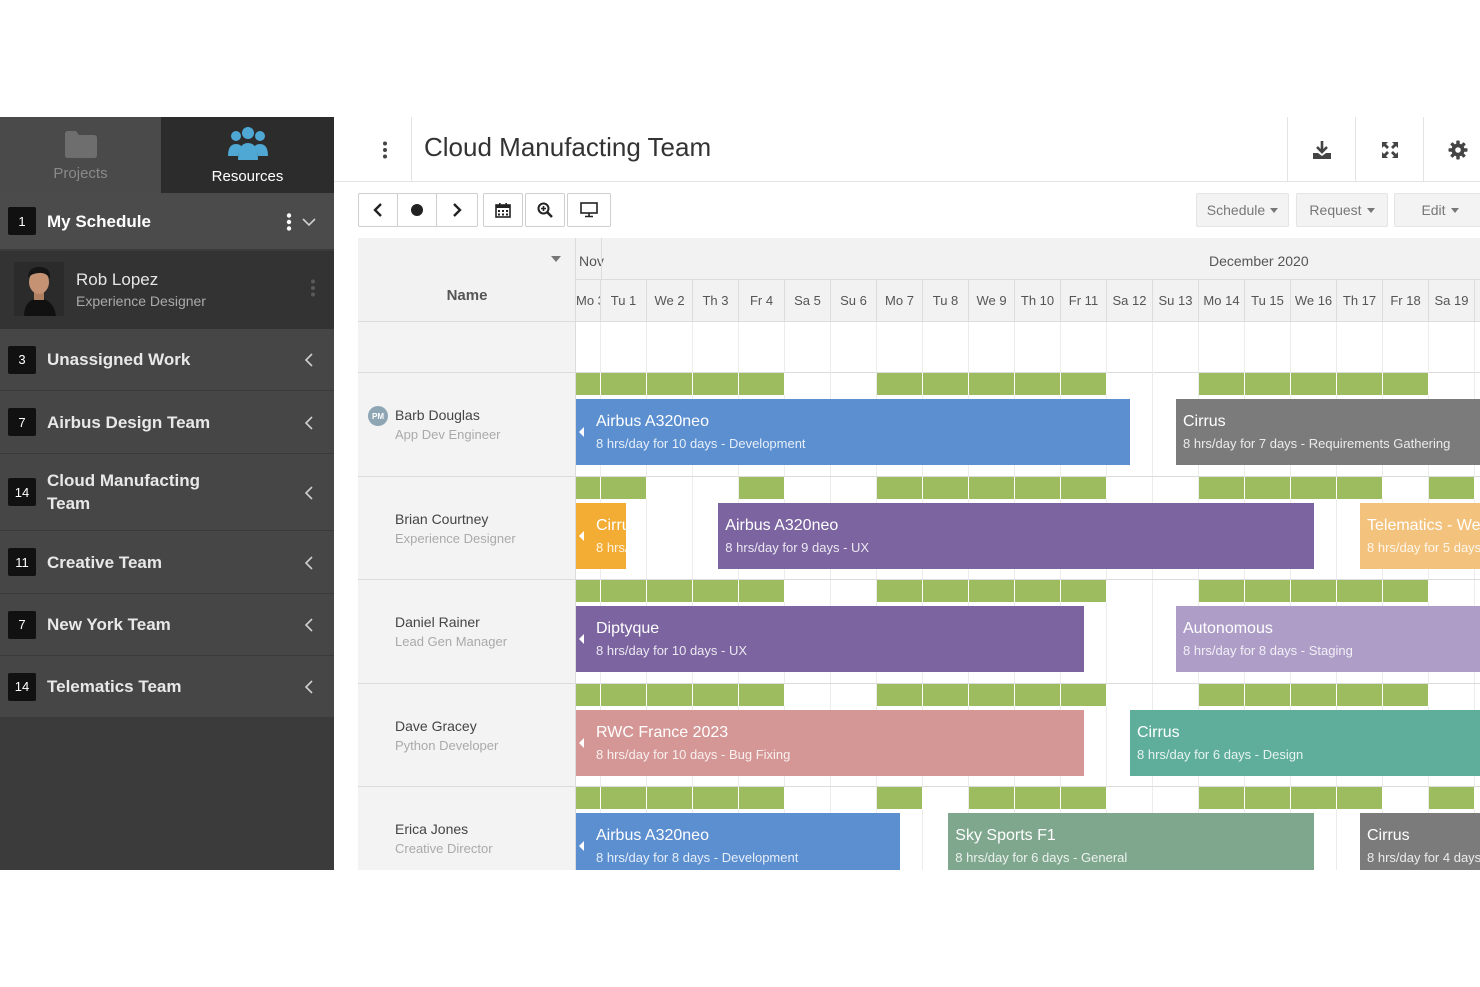 The height and width of the screenshot is (987, 1480). I want to click on resource-name-cell: Dave Gracey Python Developer, so click(467, 734).